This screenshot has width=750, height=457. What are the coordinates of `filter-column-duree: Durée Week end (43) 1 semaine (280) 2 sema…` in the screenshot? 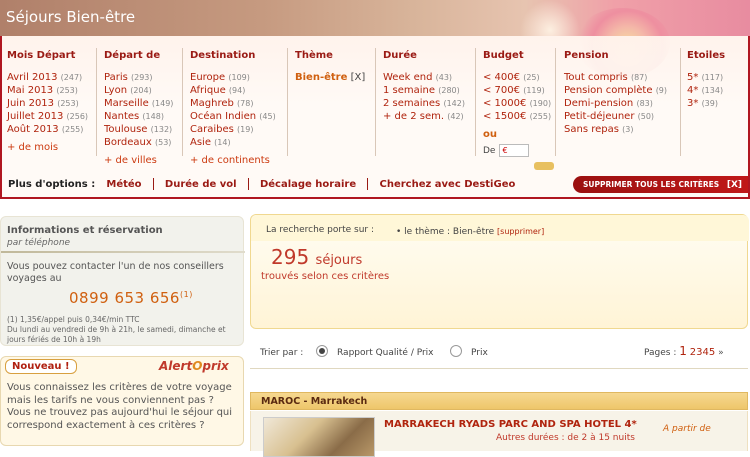 It's located at (424, 86).